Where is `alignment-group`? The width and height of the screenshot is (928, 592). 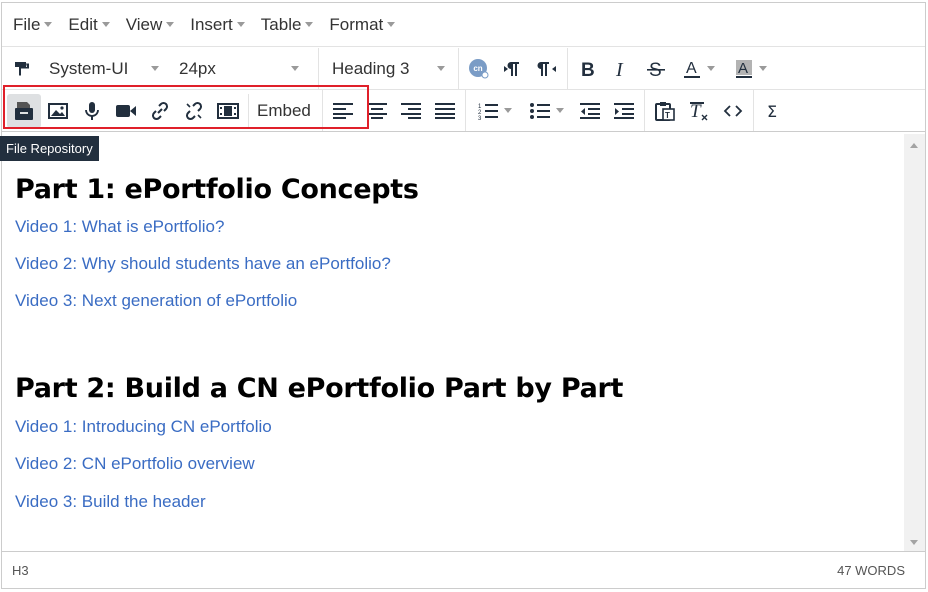 alignment-group is located at coordinates (394, 110).